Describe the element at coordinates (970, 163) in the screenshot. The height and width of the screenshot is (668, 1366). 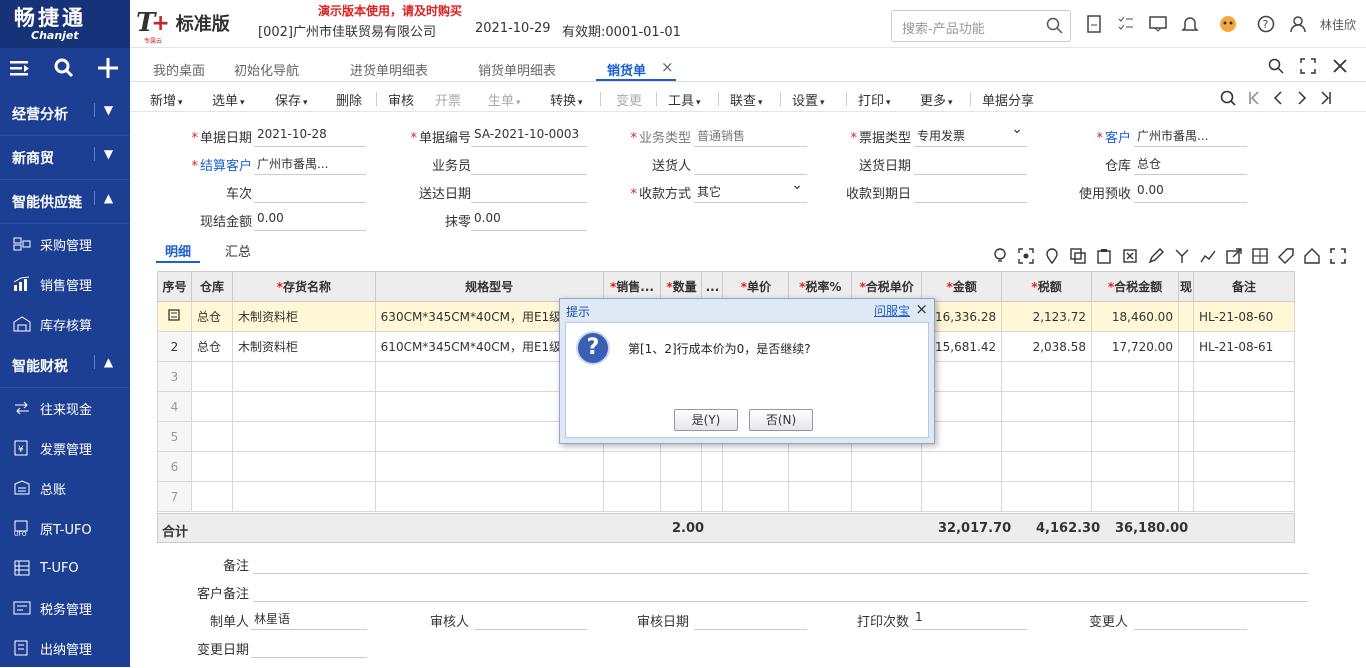
I see `delivery-date-field` at that location.